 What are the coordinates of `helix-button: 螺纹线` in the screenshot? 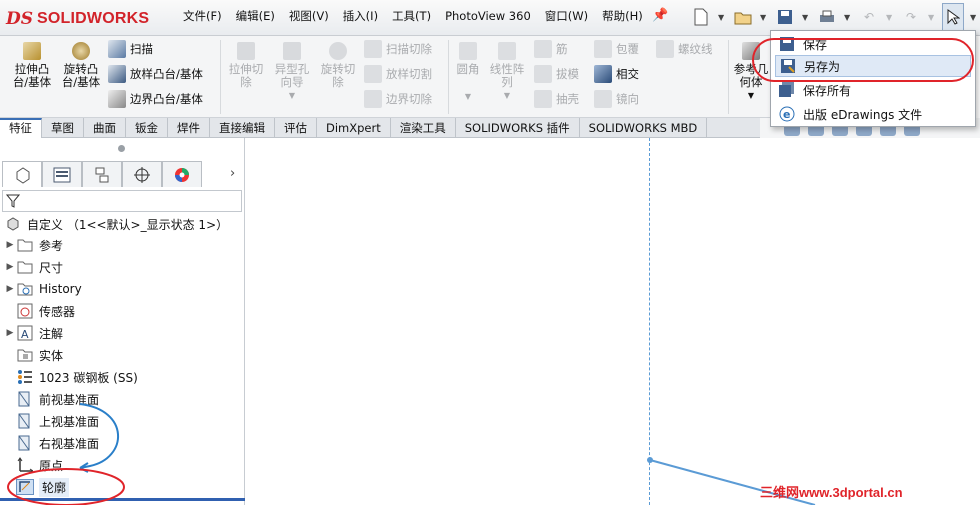 It's located at (684, 49).